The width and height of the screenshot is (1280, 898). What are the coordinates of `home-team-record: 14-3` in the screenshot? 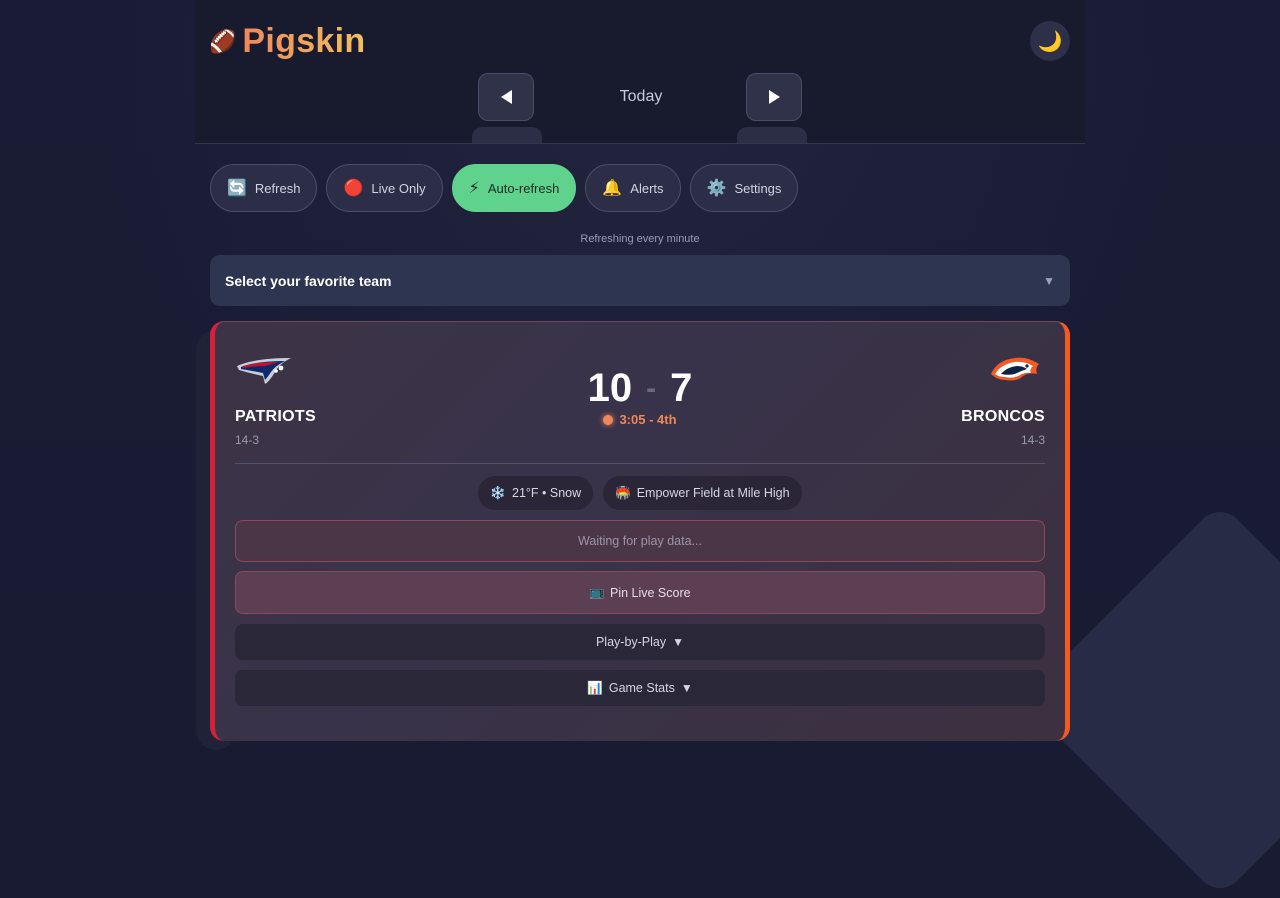 It's located at (247, 440).